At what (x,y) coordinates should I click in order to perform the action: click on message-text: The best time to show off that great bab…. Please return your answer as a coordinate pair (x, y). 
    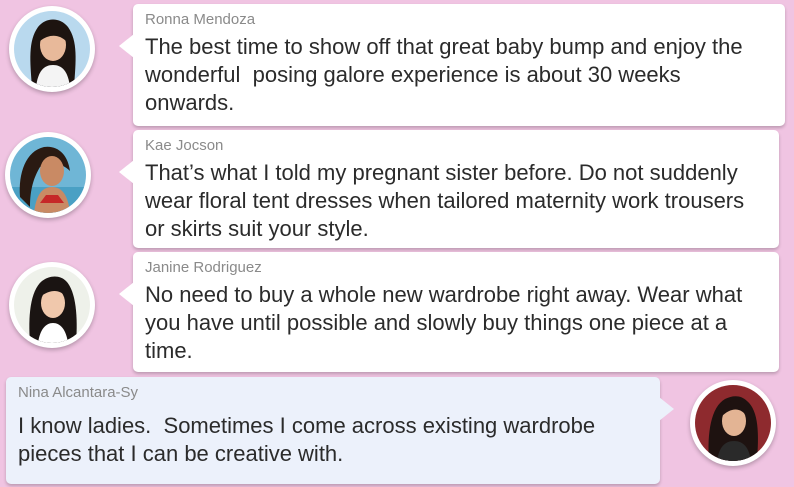
    Looking at the image, I should click on (447, 74).